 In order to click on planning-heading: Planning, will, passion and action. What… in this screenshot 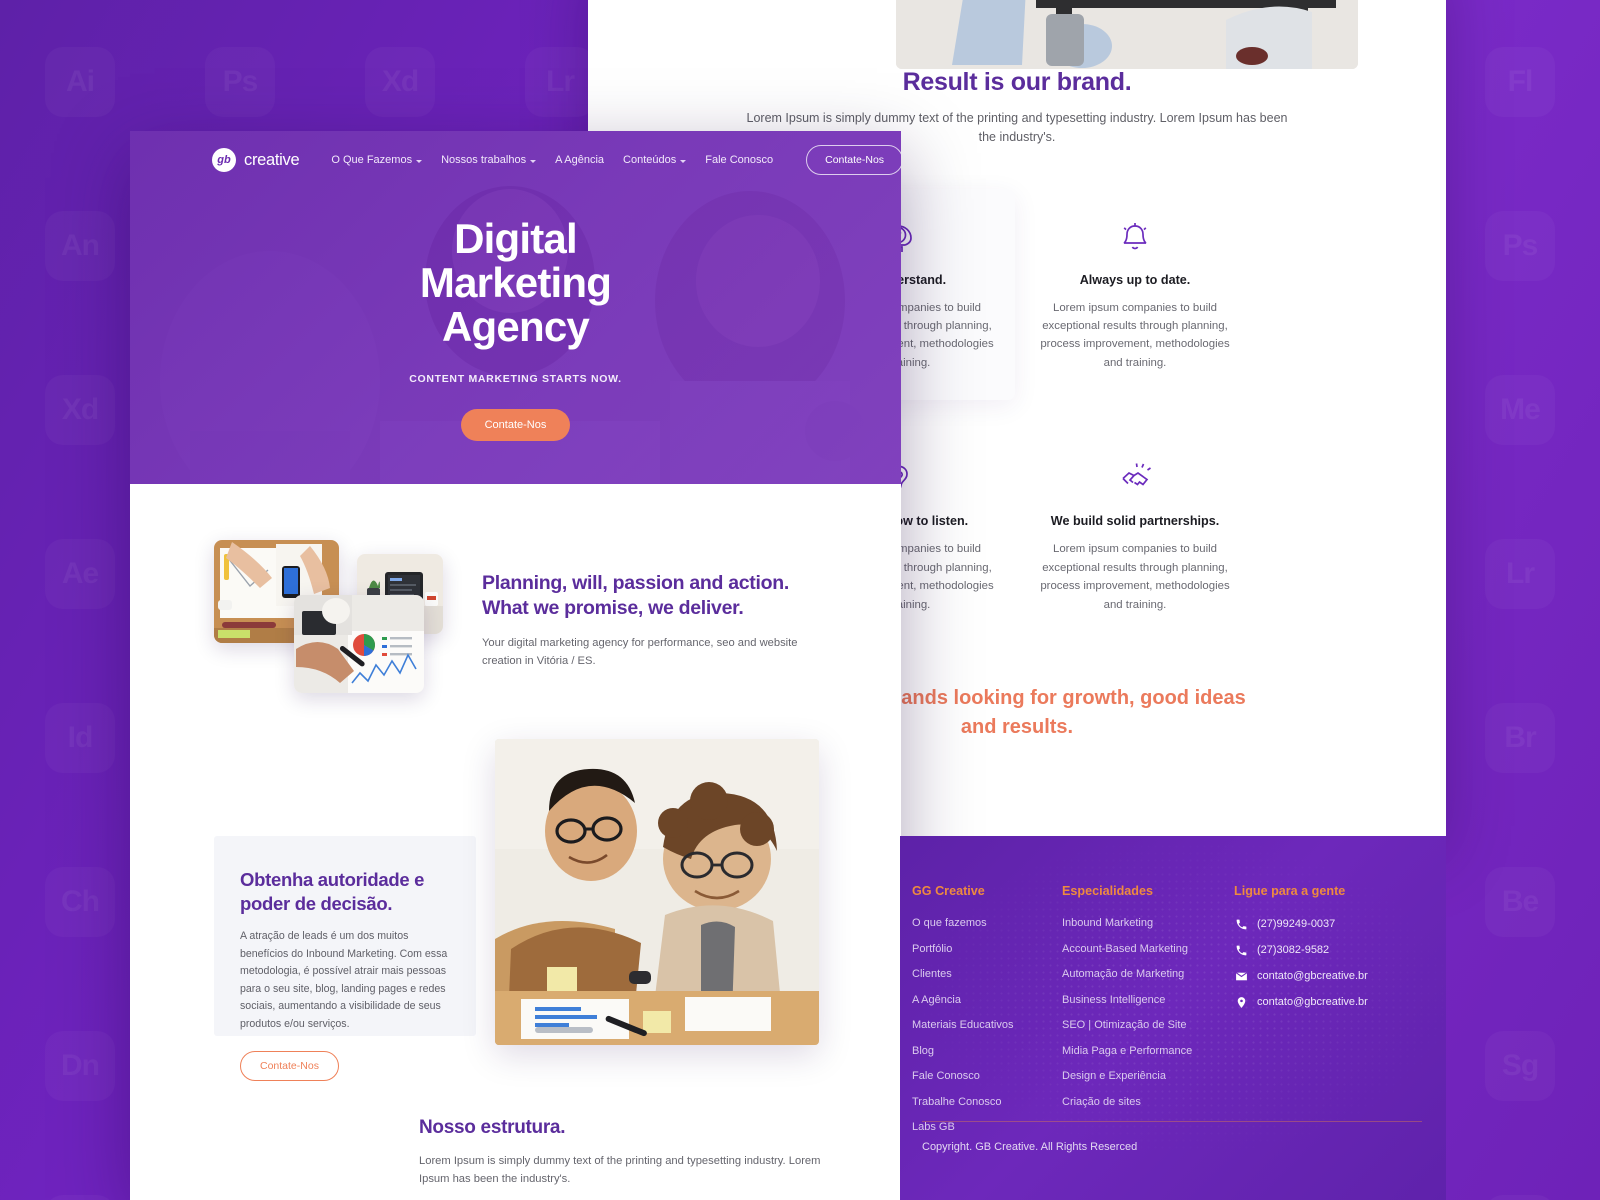, I will do `click(647, 596)`.